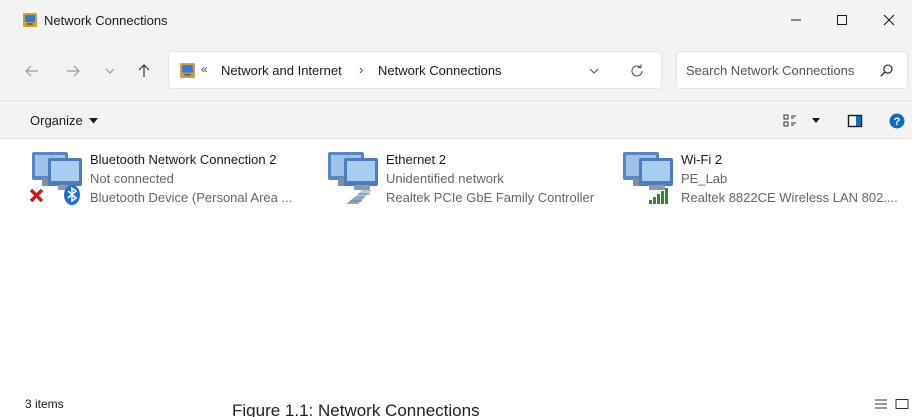  What do you see at coordinates (106, 20) in the screenshot?
I see `window-title: Network Connections` at bounding box center [106, 20].